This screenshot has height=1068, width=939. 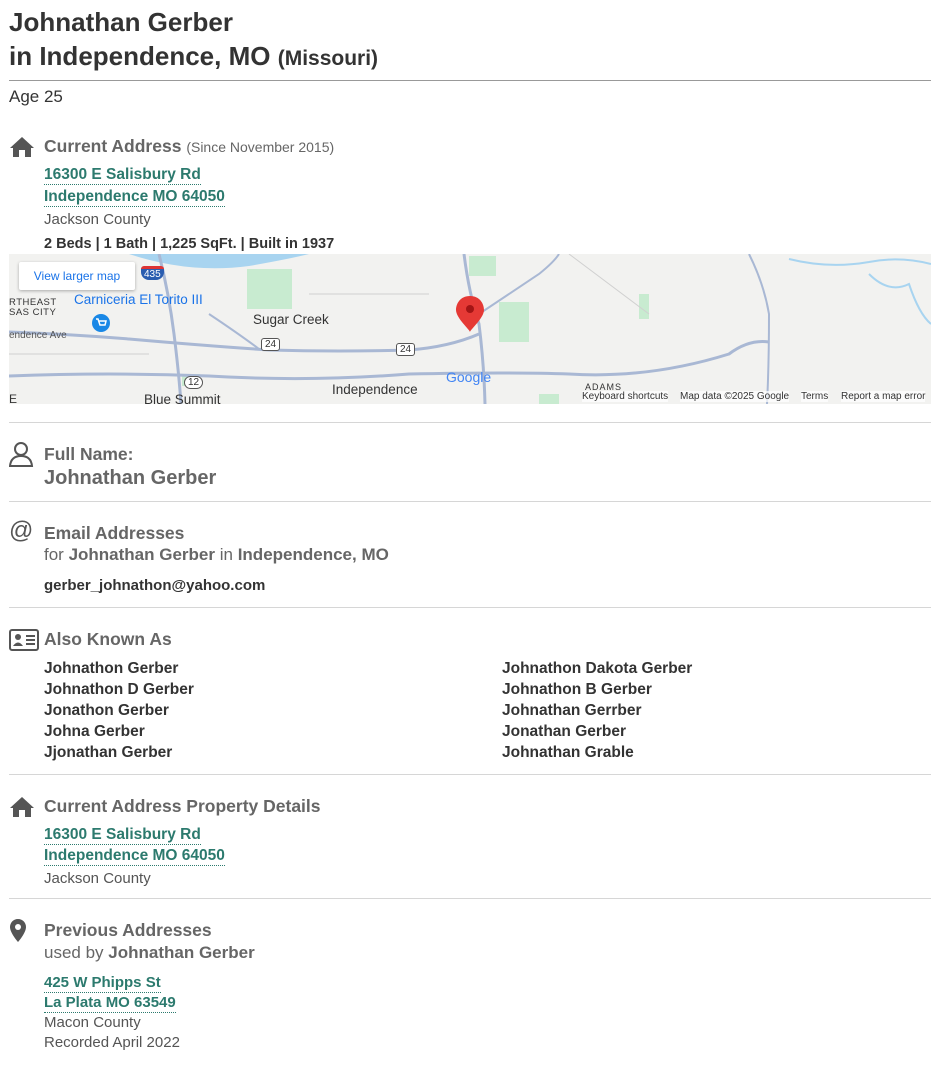 I want to click on route-12-shield: 12, so click(x=194, y=382).